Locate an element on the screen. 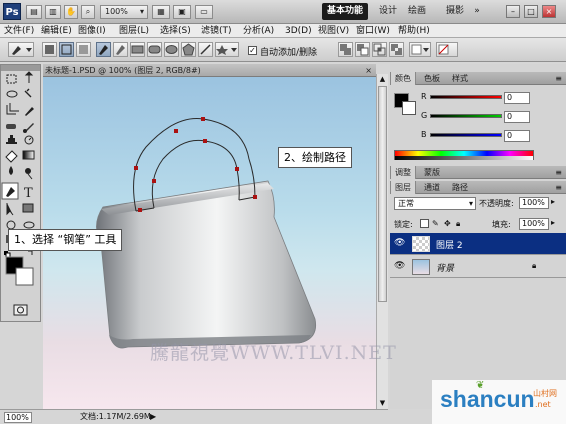 The height and width of the screenshot is (424, 566). tab-swatches: 色板 is located at coordinates (432, 78).